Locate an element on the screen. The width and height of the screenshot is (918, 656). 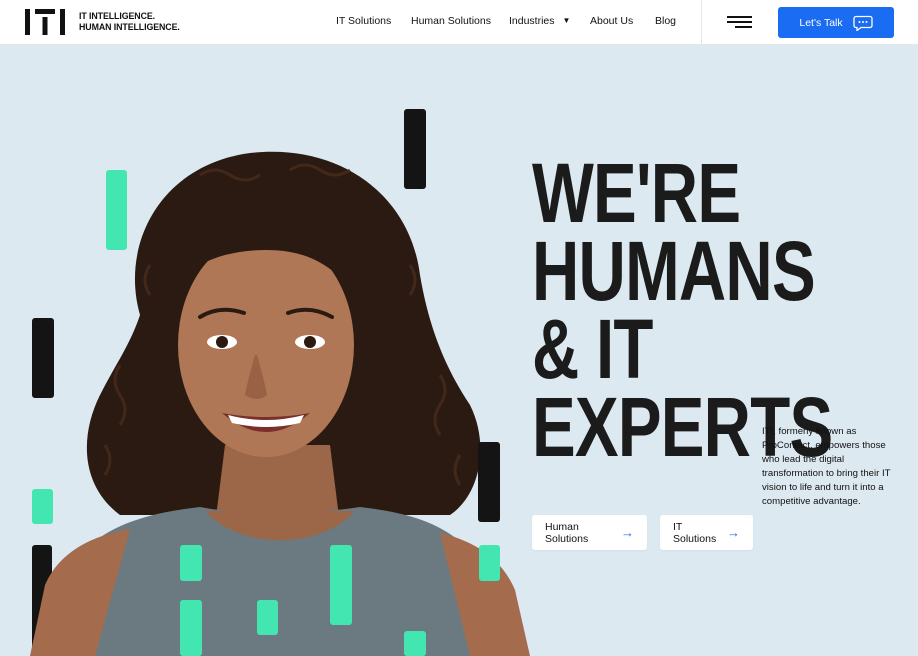
headline-line-1: WE'RE is located at coordinates (636, 193).